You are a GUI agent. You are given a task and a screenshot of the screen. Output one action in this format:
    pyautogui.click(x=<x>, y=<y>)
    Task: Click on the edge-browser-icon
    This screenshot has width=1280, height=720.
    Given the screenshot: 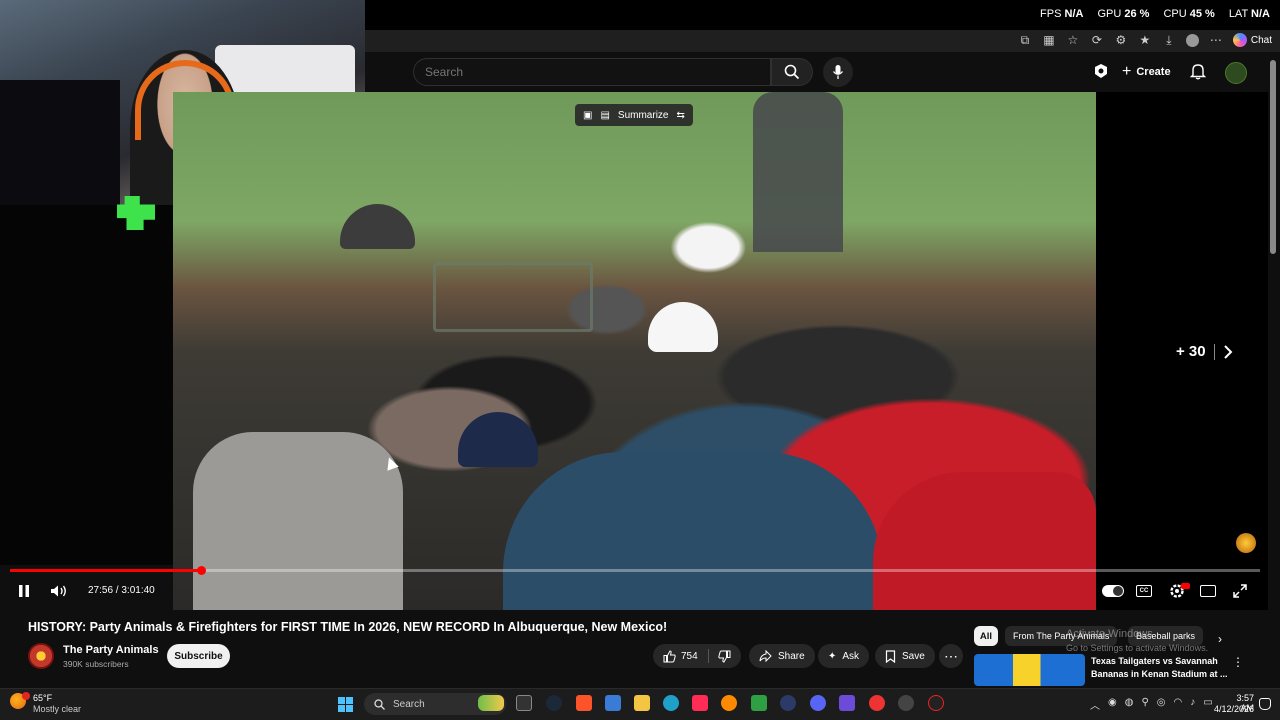 What is the action you would take?
    pyautogui.click(x=671, y=703)
    